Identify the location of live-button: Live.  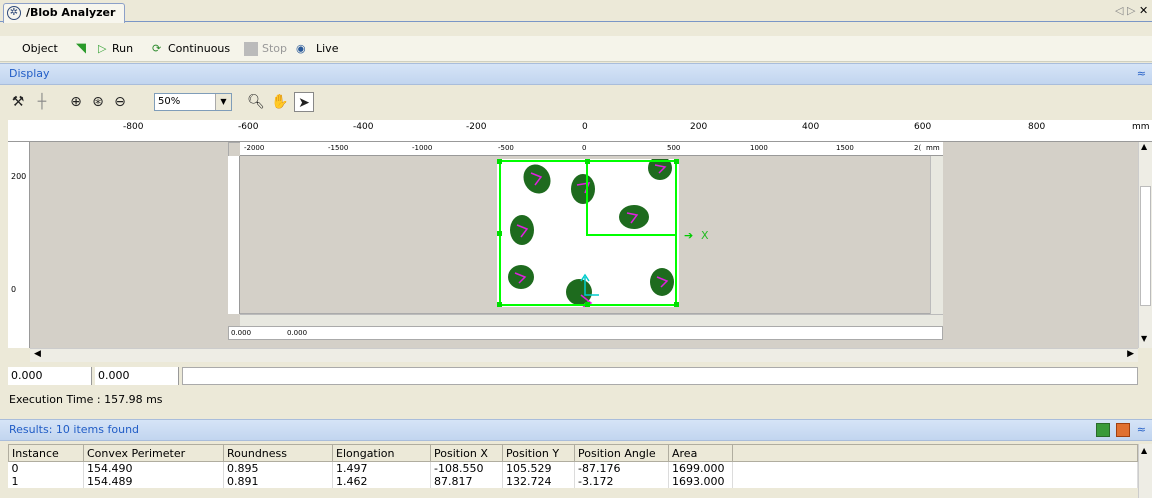
(327, 49).